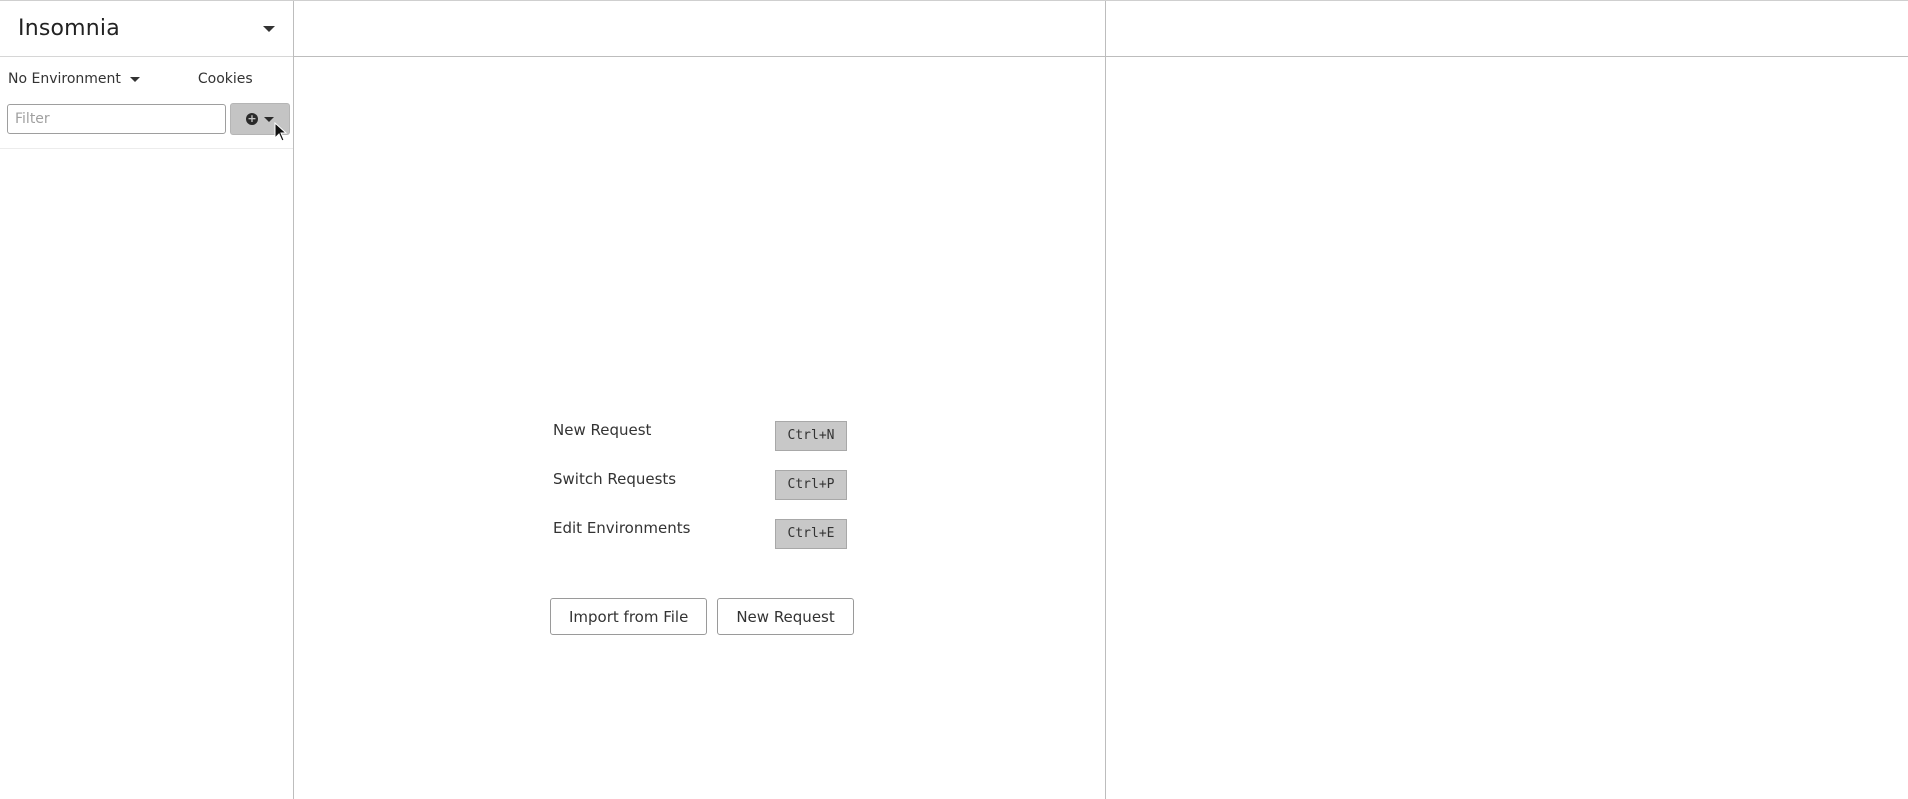 The height and width of the screenshot is (799, 1908). I want to click on environment-selector: No Environment, so click(74, 79).